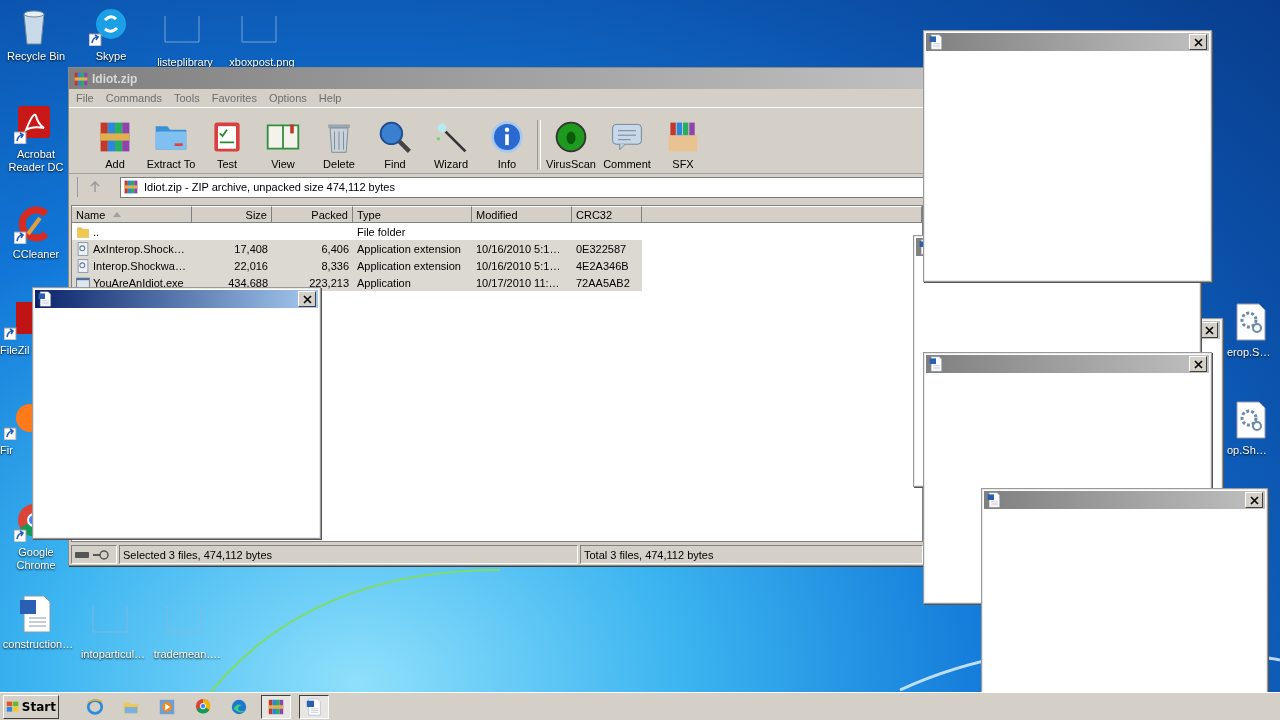 Image resolution: width=1280 pixels, height=720 pixels. What do you see at coordinates (571, 137) in the screenshot?
I see `bug-icon` at bounding box center [571, 137].